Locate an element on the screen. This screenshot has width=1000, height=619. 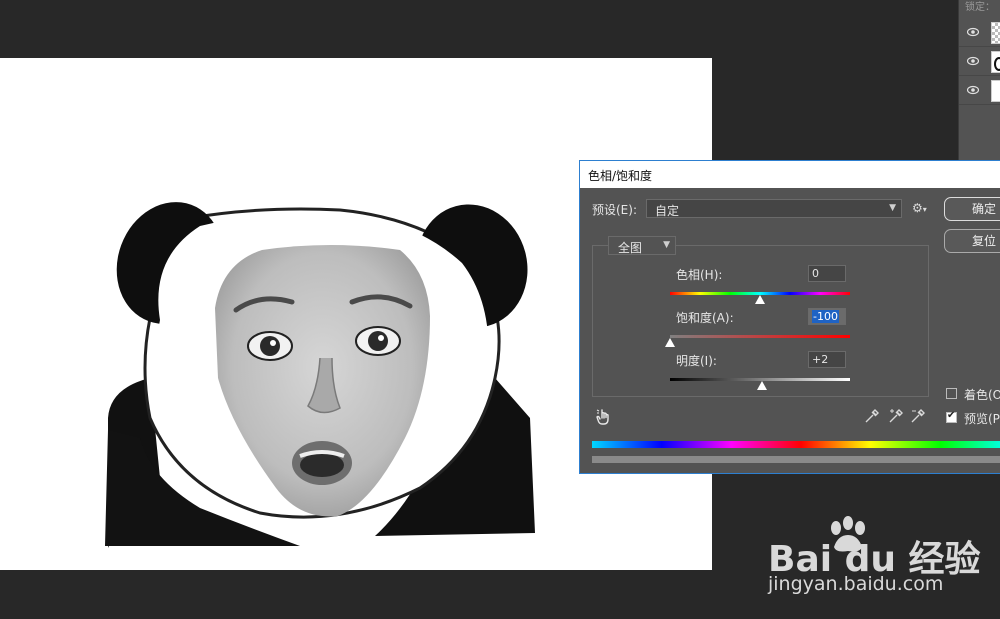
dialog-titlebar: 色相/饱和度 is located at coordinates (790, 174).